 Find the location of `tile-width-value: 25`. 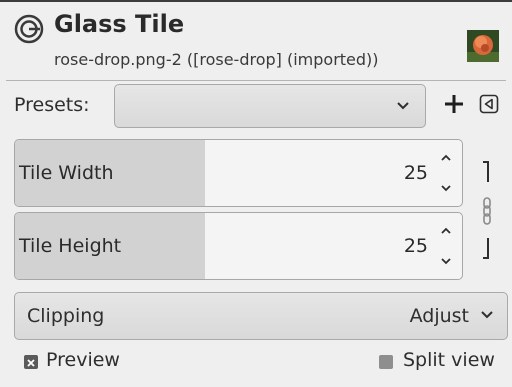

tile-width-value: 25 is located at coordinates (416, 173).